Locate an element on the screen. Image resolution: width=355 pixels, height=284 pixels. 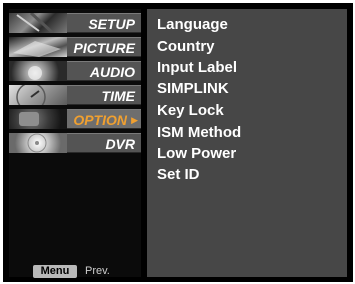
menu-item-time: TIME is located at coordinates (75, 95).